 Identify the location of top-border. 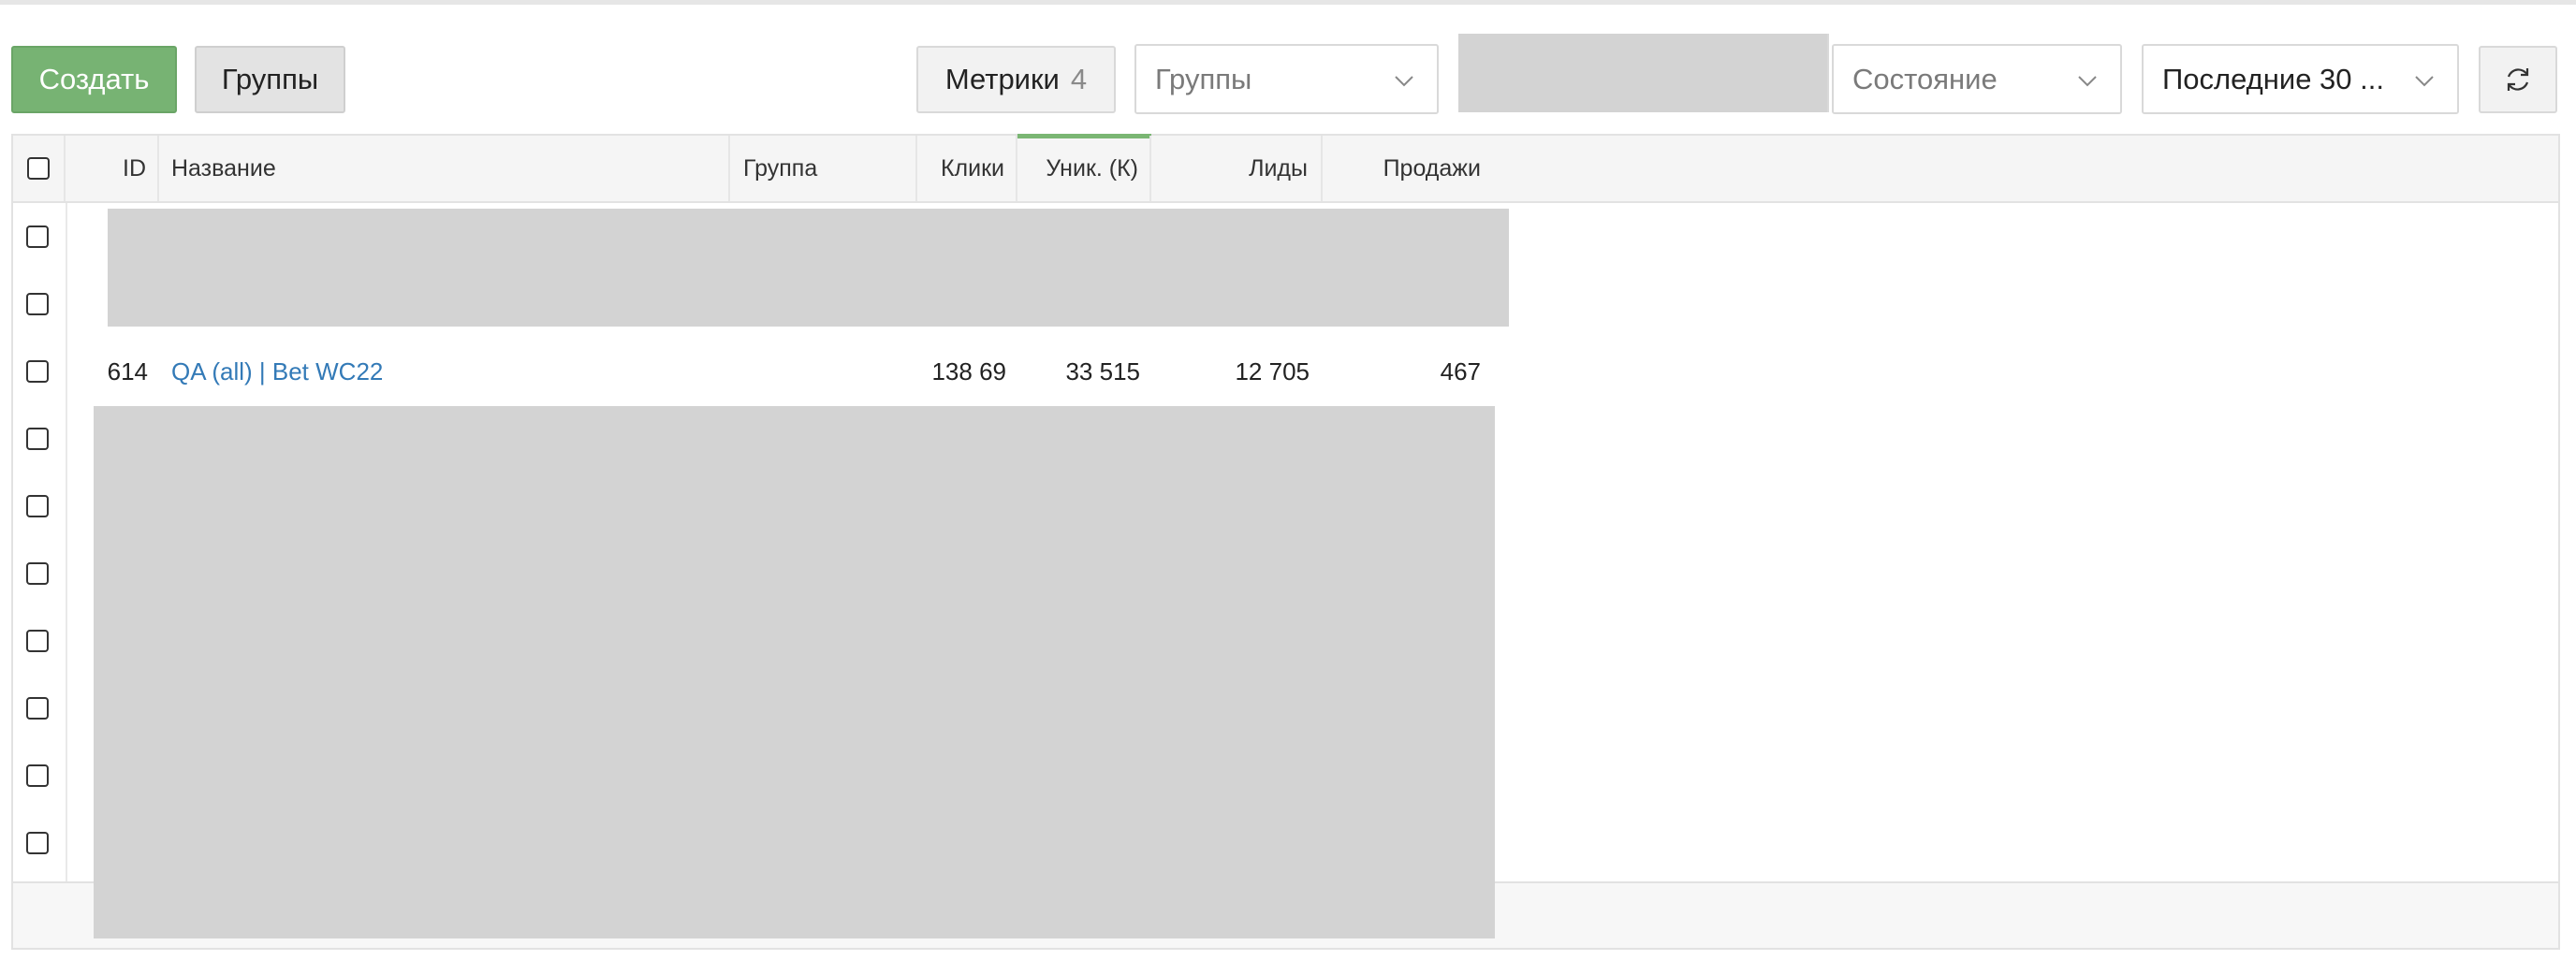
(1288, 2).